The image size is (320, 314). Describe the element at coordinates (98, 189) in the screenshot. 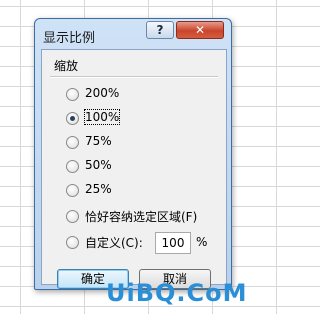

I see `radio-option-label: 25%` at that location.